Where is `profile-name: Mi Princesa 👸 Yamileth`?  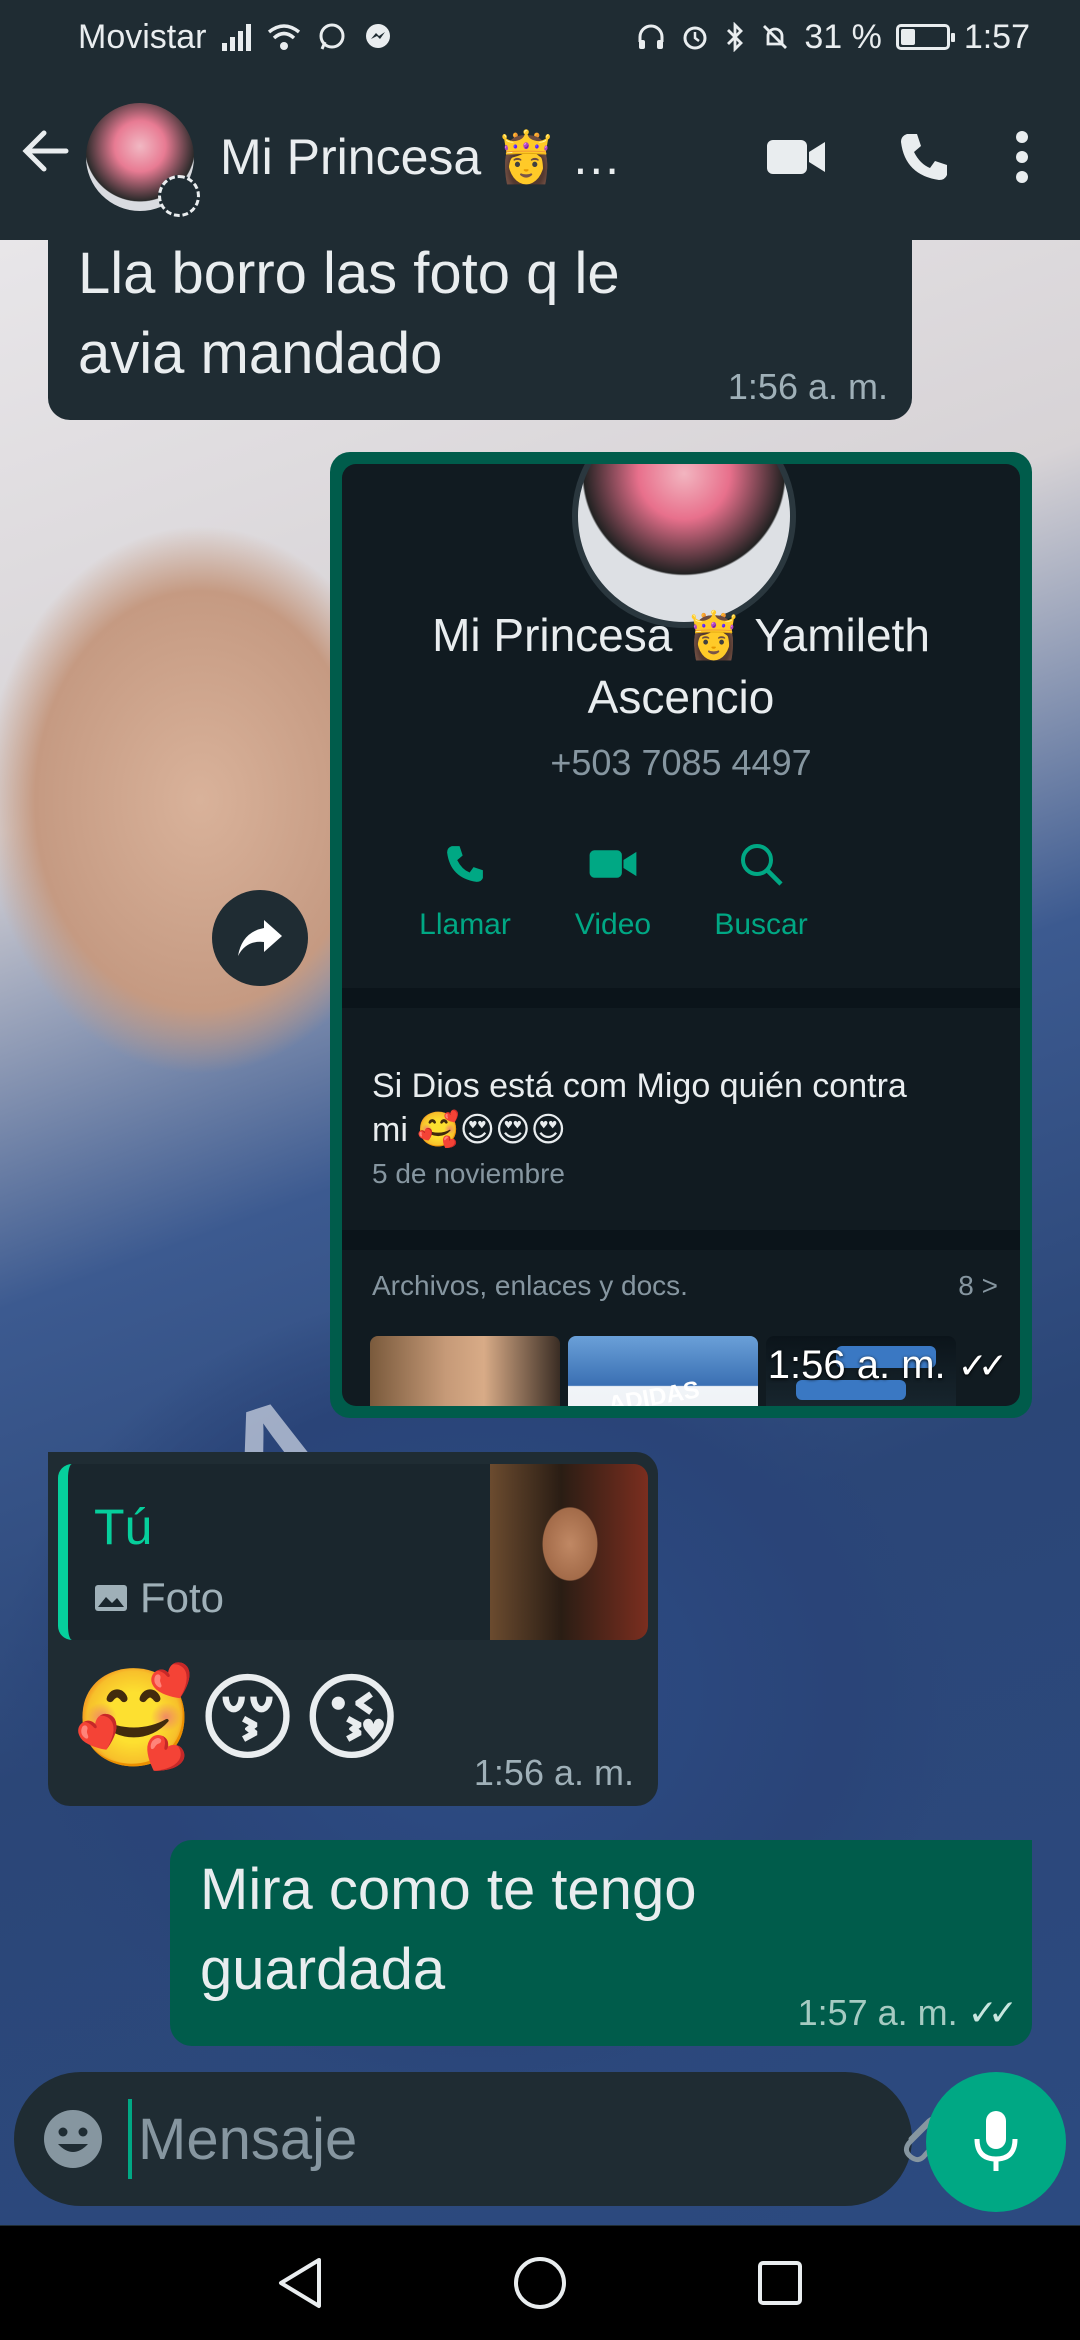 profile-name: Mi Princesa 👸 Yamileth is located at coordinates (681, 635).